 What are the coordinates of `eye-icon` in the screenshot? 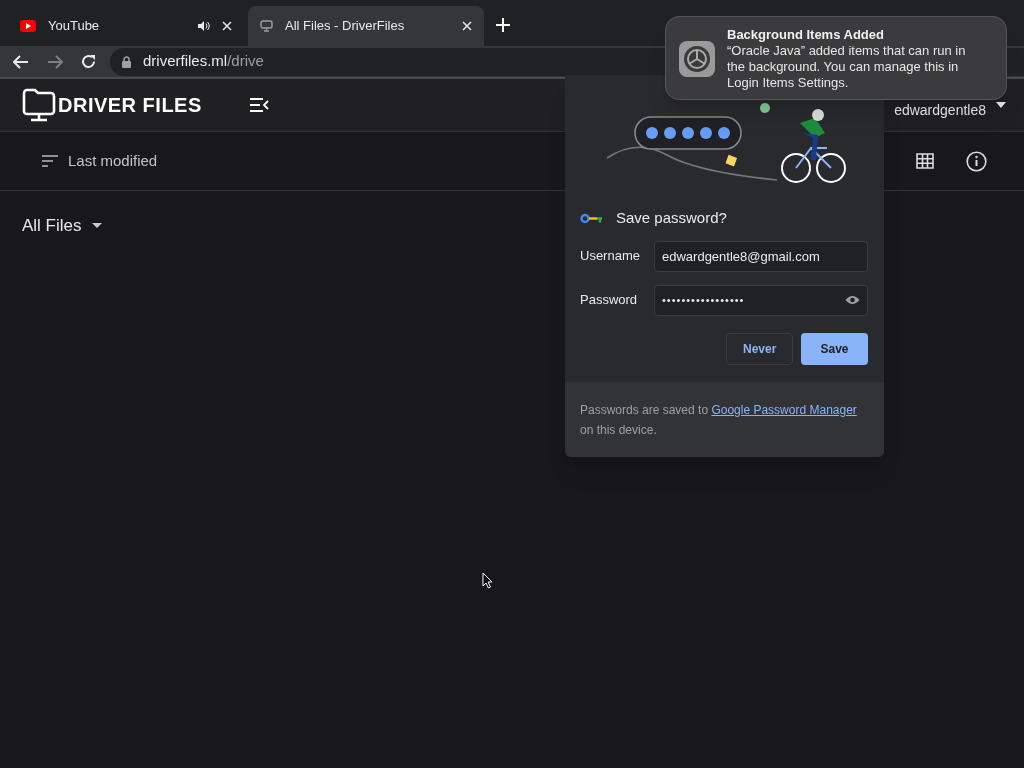 It's located at (852, 300).